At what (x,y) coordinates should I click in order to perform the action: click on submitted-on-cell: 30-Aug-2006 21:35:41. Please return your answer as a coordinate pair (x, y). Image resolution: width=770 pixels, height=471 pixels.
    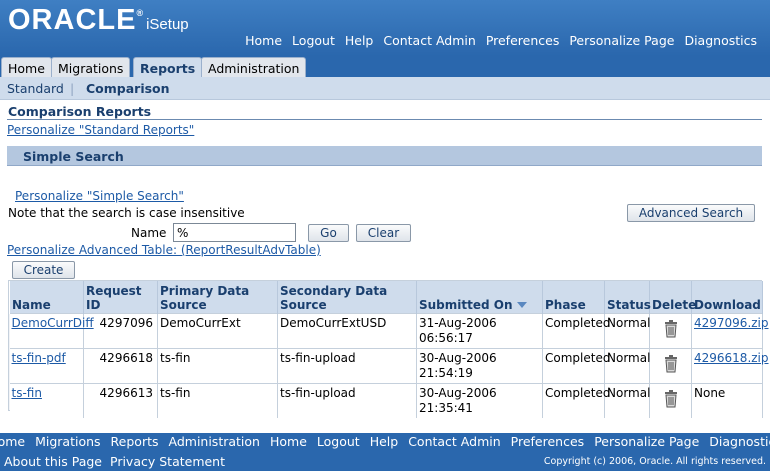
    Looking at the image, I should click on (479, 400).